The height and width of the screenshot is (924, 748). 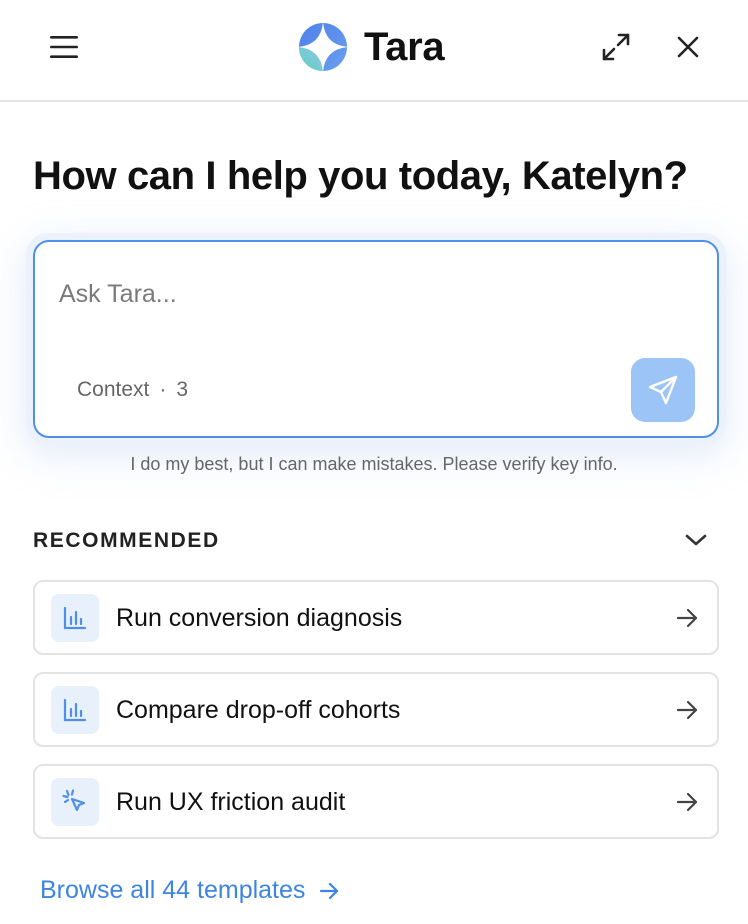 I want to click on browse-templates-link: Browse all 44 templates, so click(x=189, y=890).